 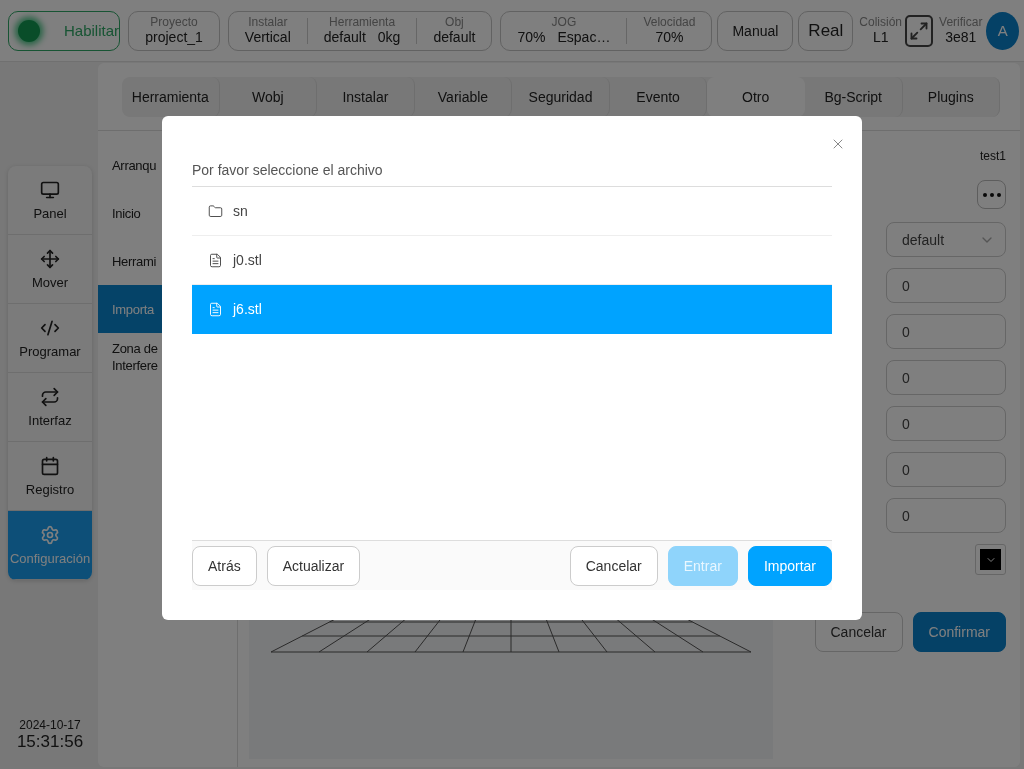 What do you see at coordinates (50, 396) in the screenshot?
I see `repeat-icon` at bounding box center [50, 396].